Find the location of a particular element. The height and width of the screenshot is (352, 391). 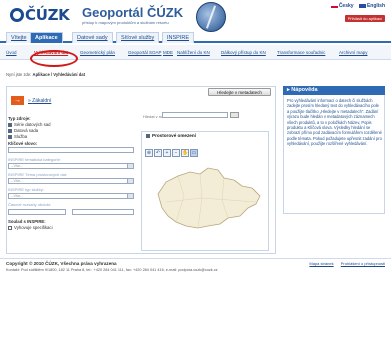

footer-divider is located at coordinates (195, 258).